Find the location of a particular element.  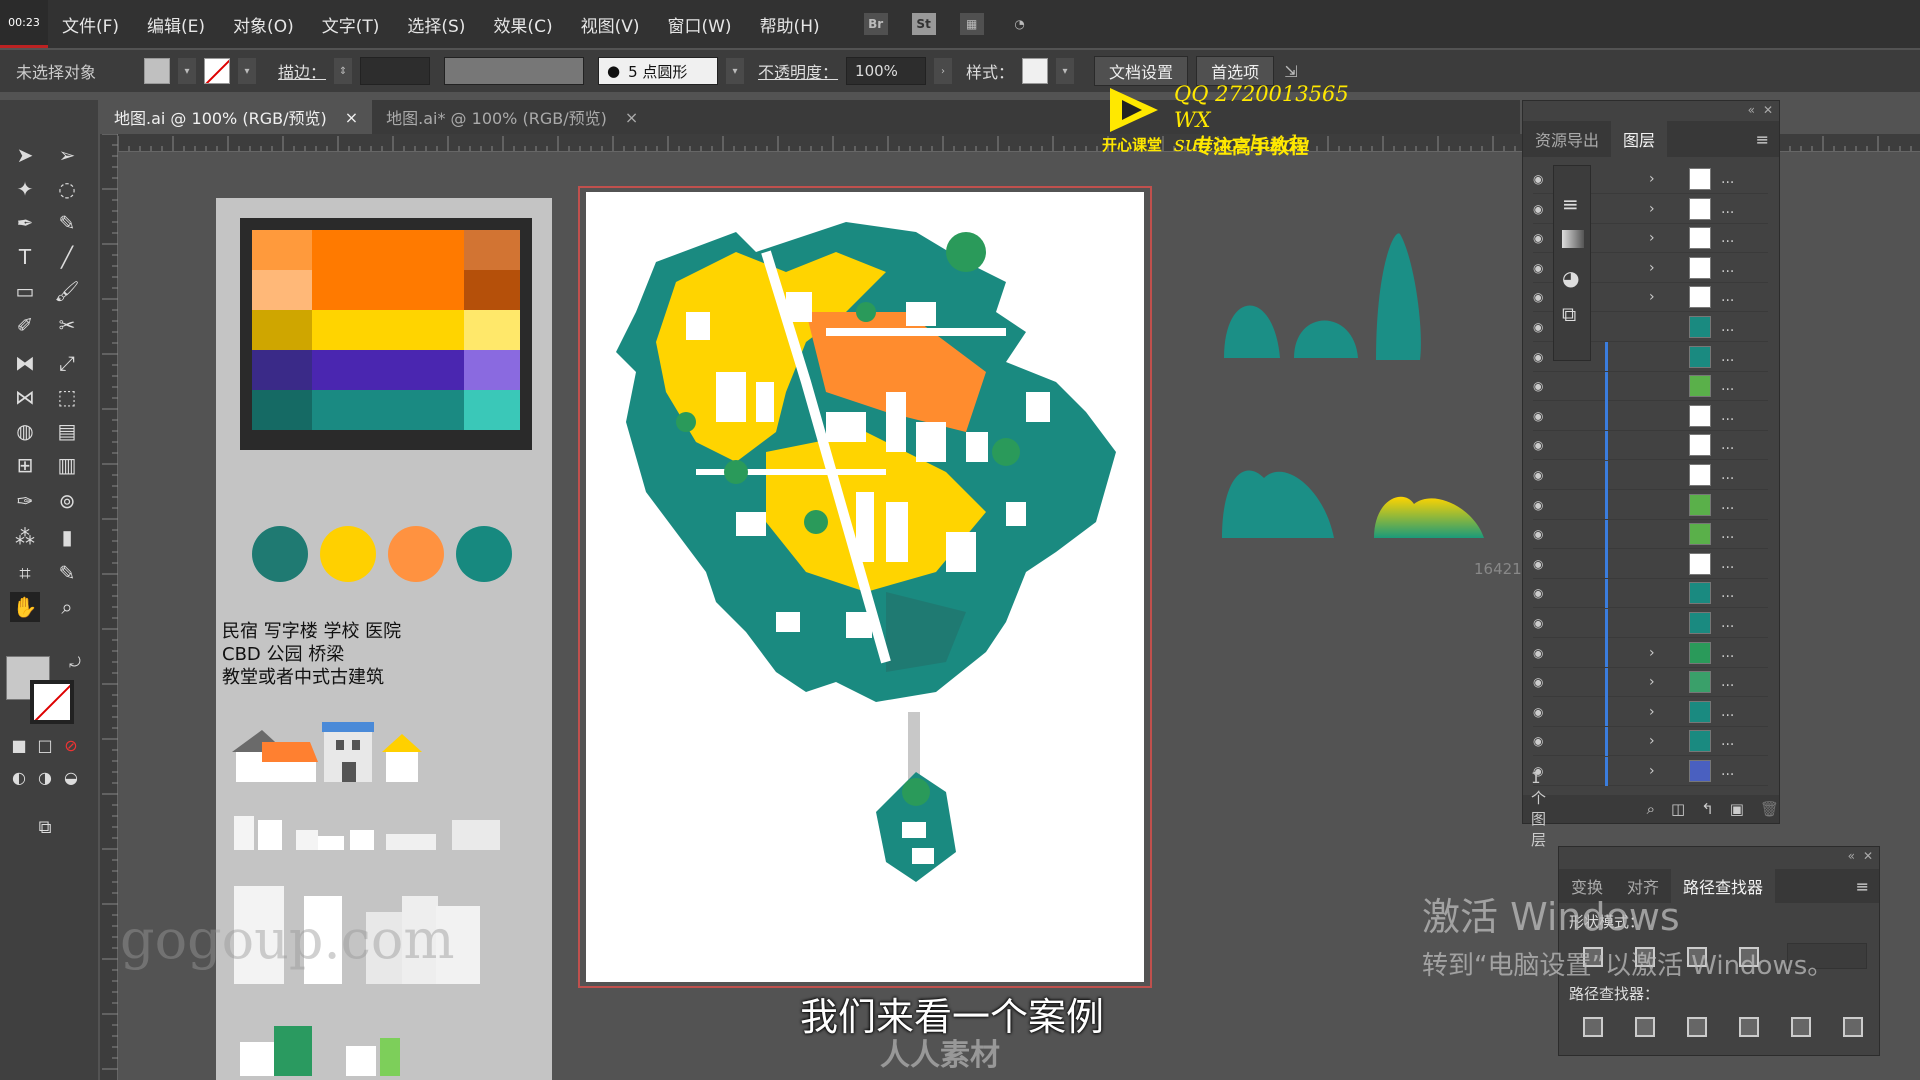

stroke-dropdown: ▾ is located at coordinates (247, 71).